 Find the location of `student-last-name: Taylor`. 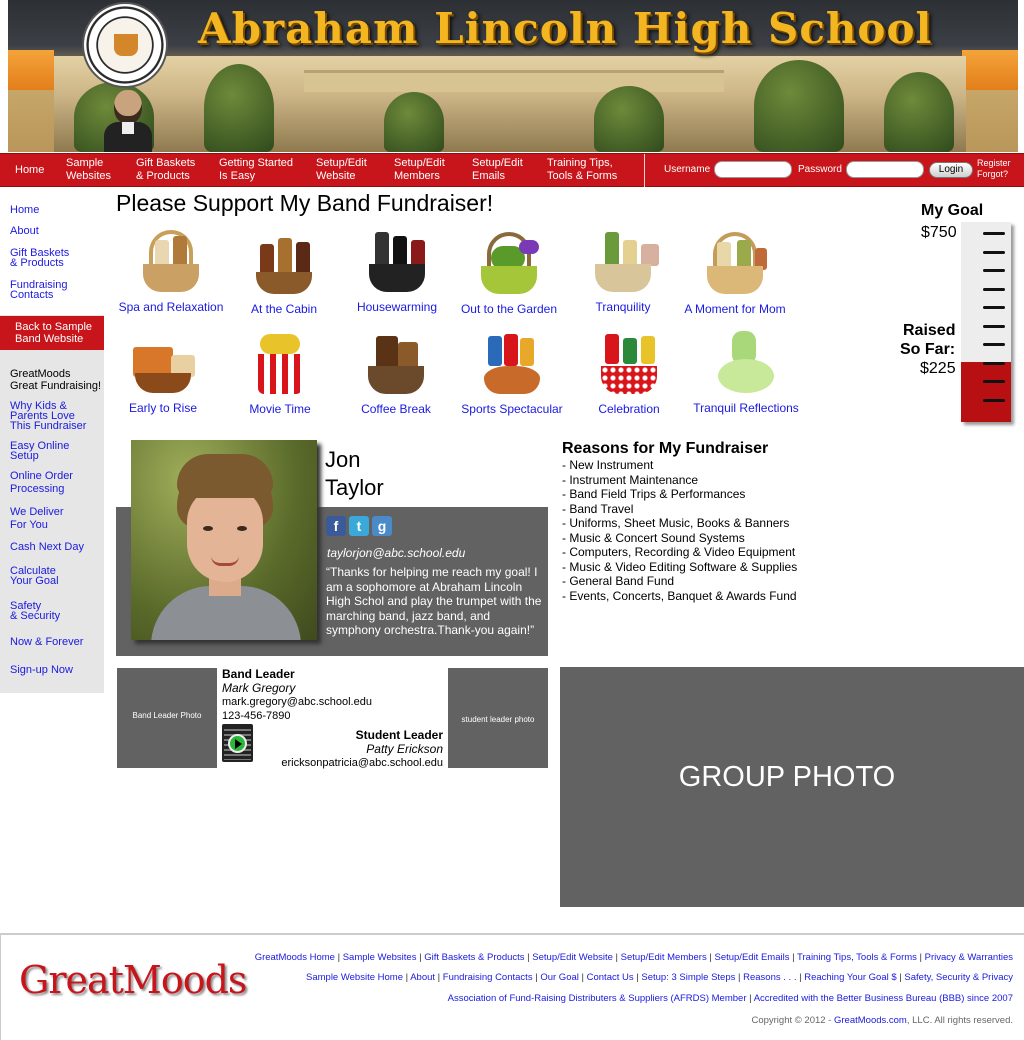

student-last-name: Taylor is located at coordinates (354, 487).